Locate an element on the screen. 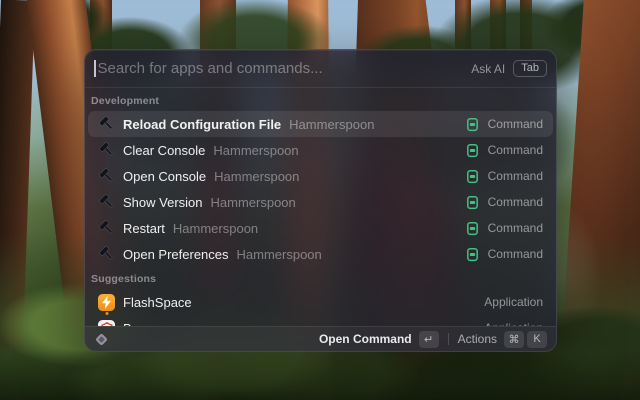 Image resolution: width=640 pixels, height=400 pixels. search-input is located at coordinates (284, 68).